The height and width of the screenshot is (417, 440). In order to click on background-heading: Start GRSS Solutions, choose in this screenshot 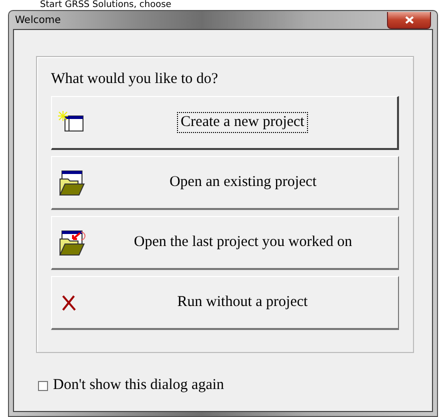, I will do `click(105, 5)`.